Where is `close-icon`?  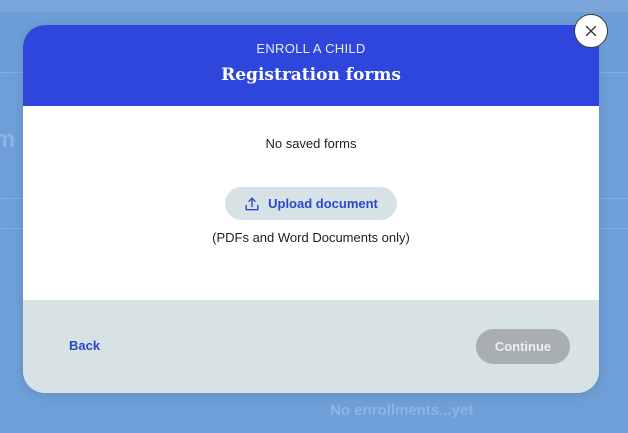
close-icon is located at coordinates (591, 31).